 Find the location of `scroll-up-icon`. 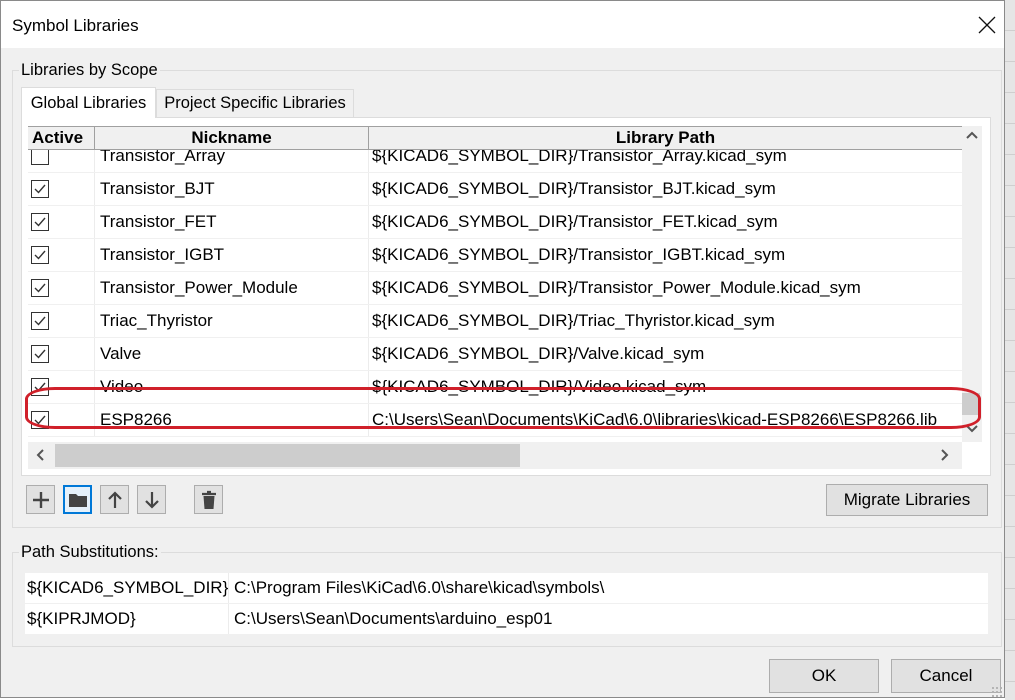

scroll-up-icon is located at coordinates (972, 137).